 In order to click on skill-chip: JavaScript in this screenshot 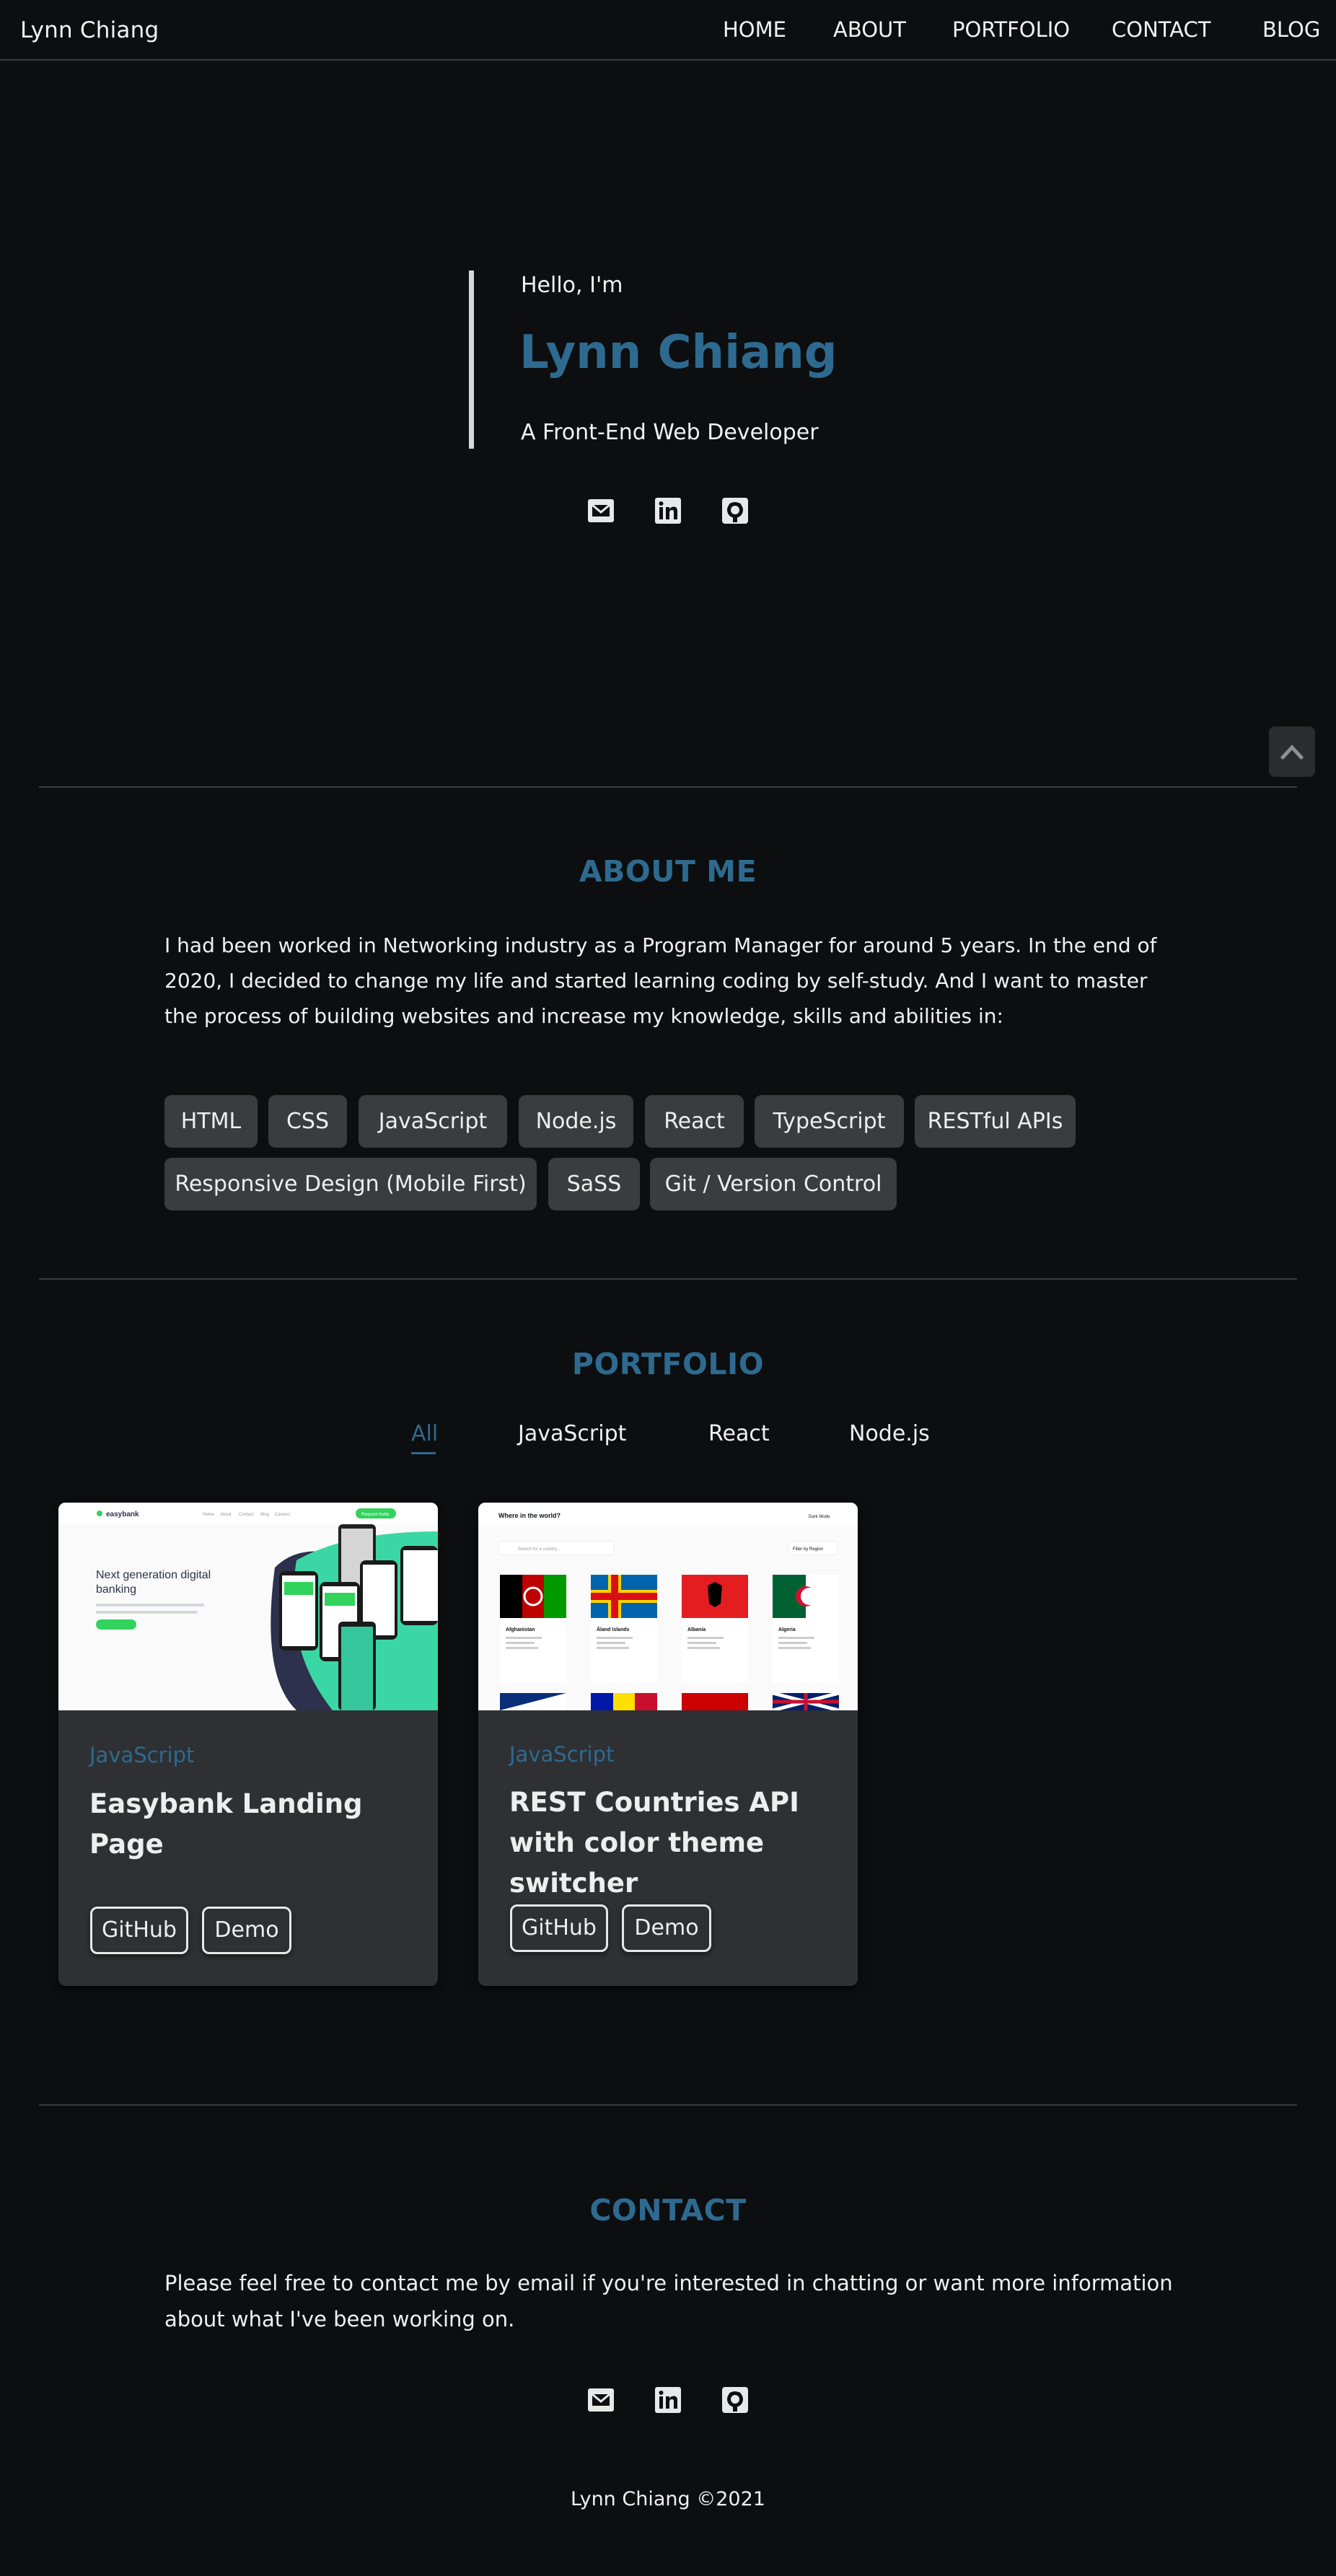, I will do `click(433, 1121)`.